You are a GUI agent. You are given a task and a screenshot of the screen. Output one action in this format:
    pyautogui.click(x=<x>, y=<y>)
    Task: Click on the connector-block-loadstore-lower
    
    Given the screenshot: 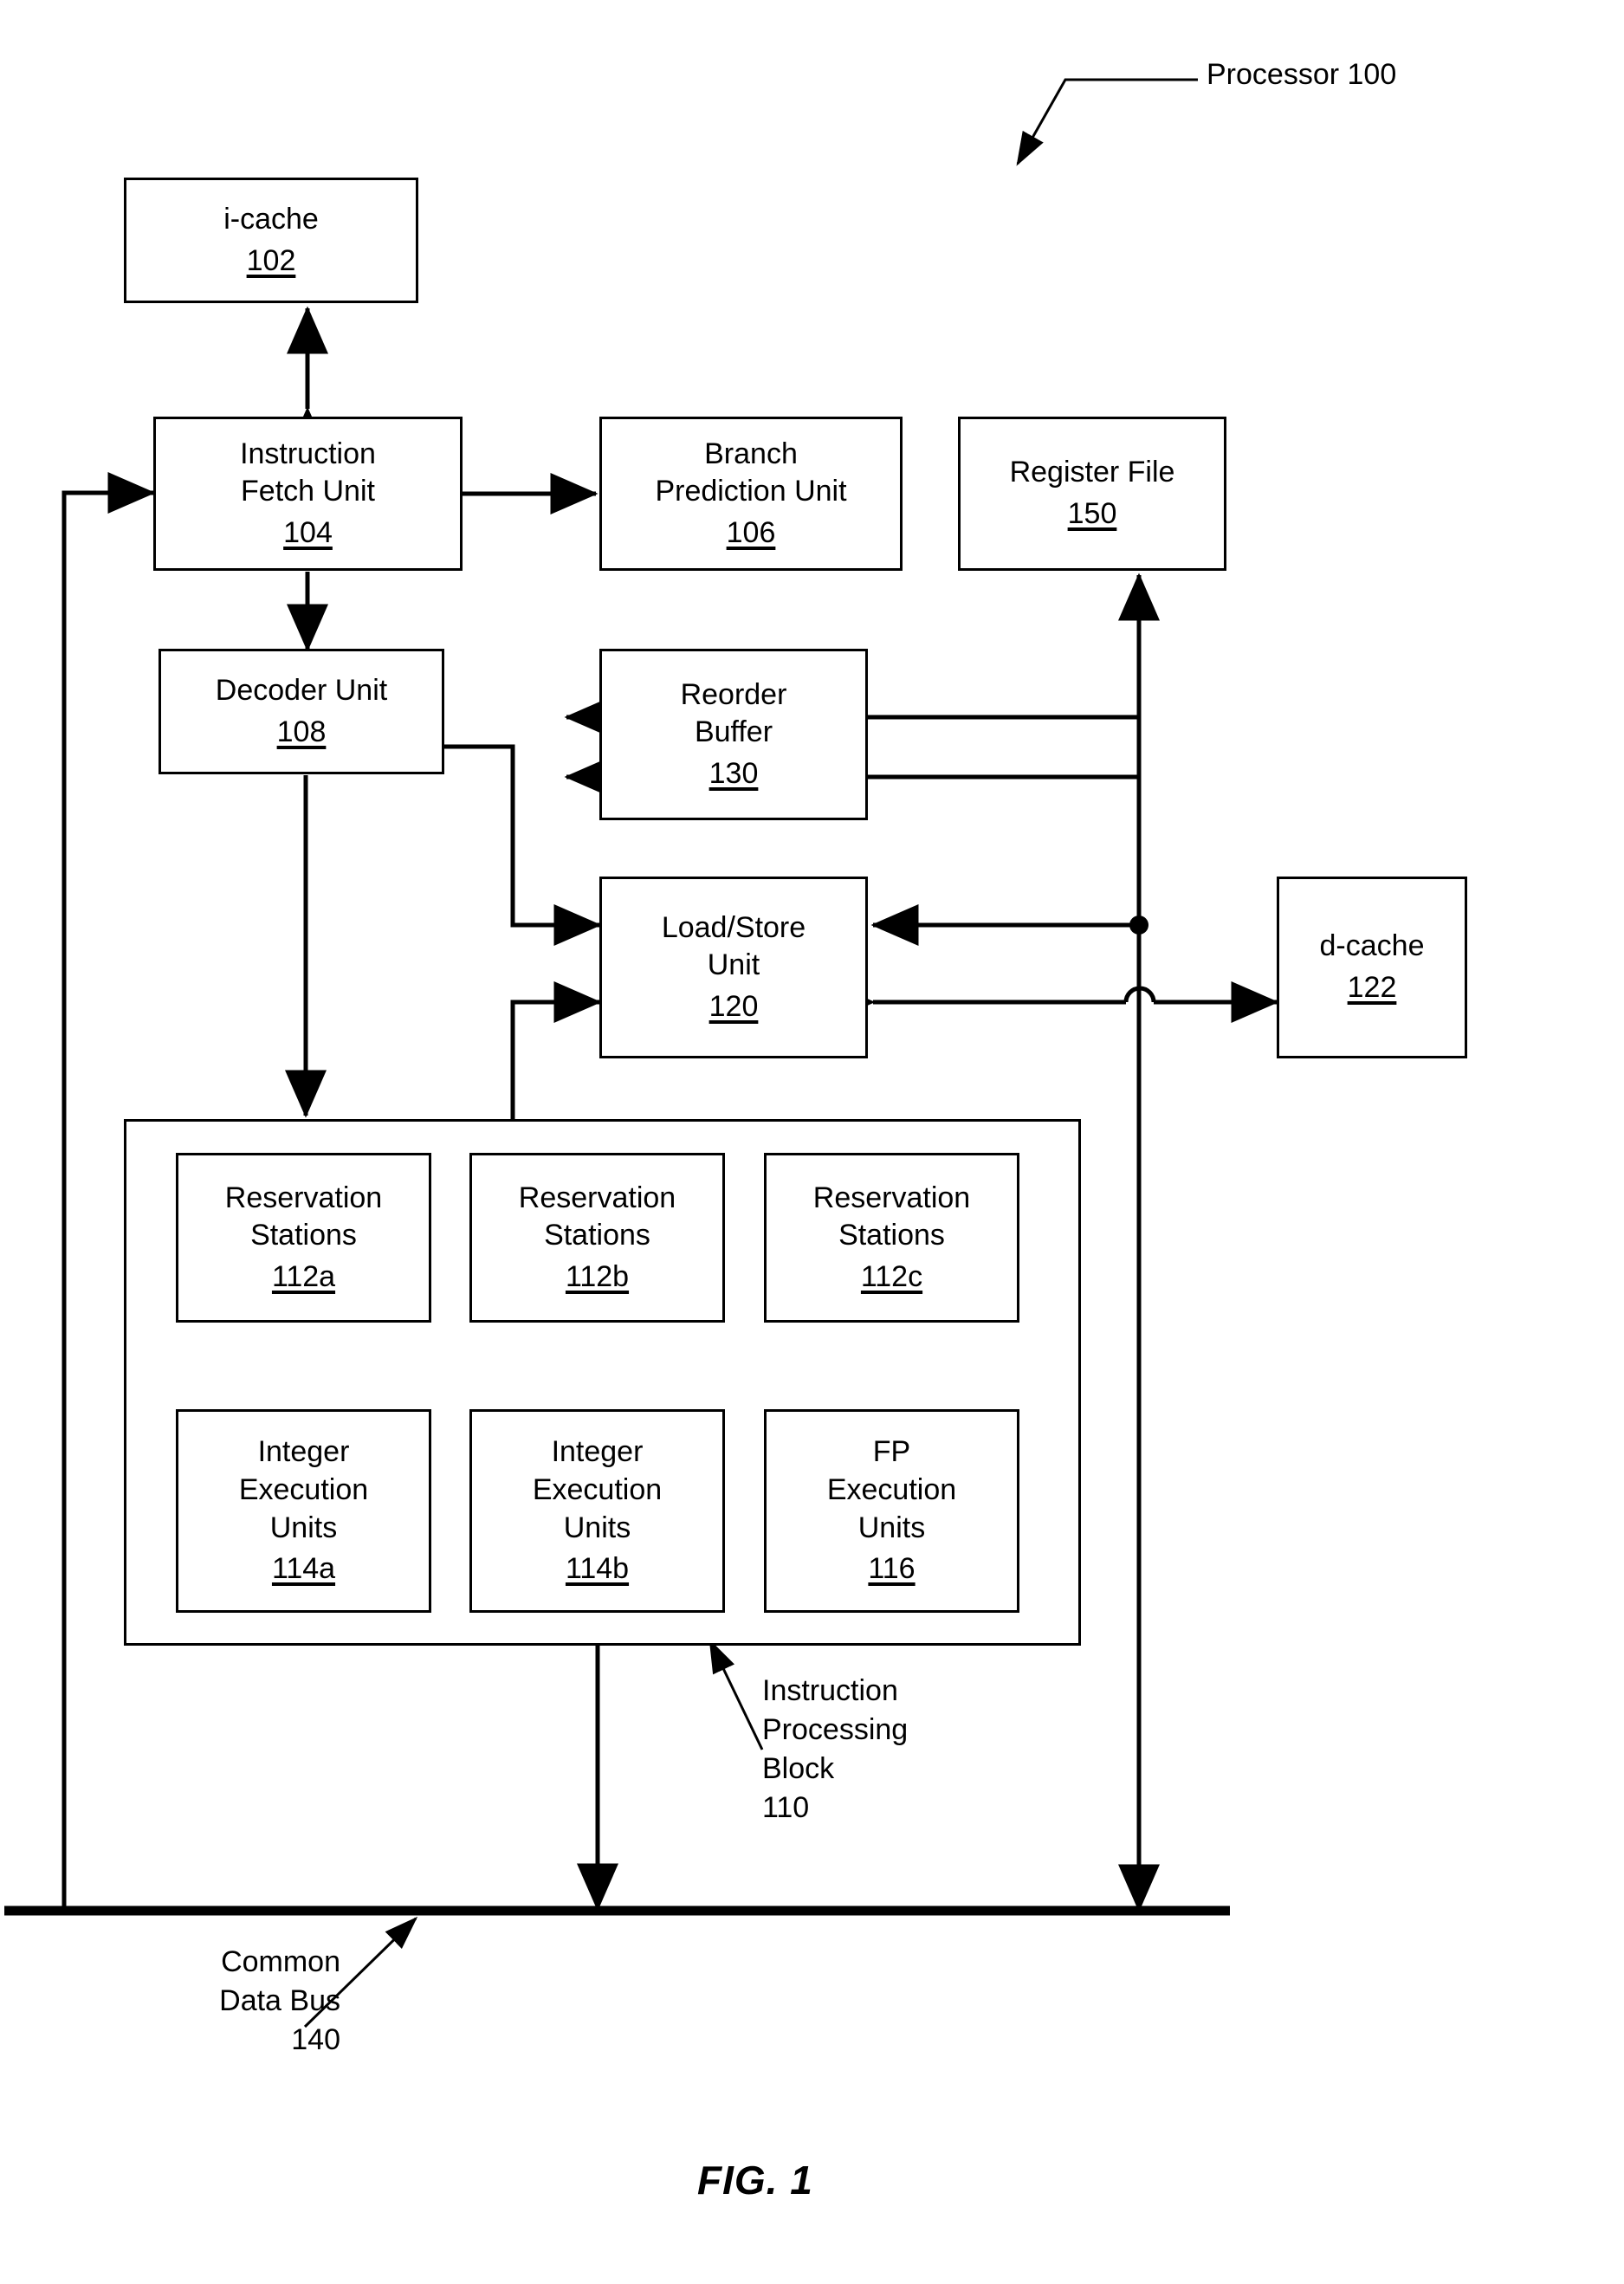 What is the action you would take?
    pyautogui.click(x=556, y=1051)
    